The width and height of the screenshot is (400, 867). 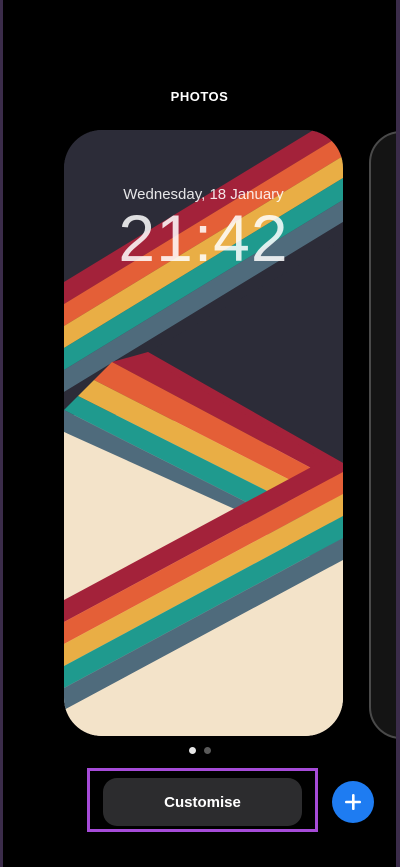 What do you see at coordinates (202, 802) in the screenshot?
I see `customise-button: Customise` at bounding box center [202, 802].